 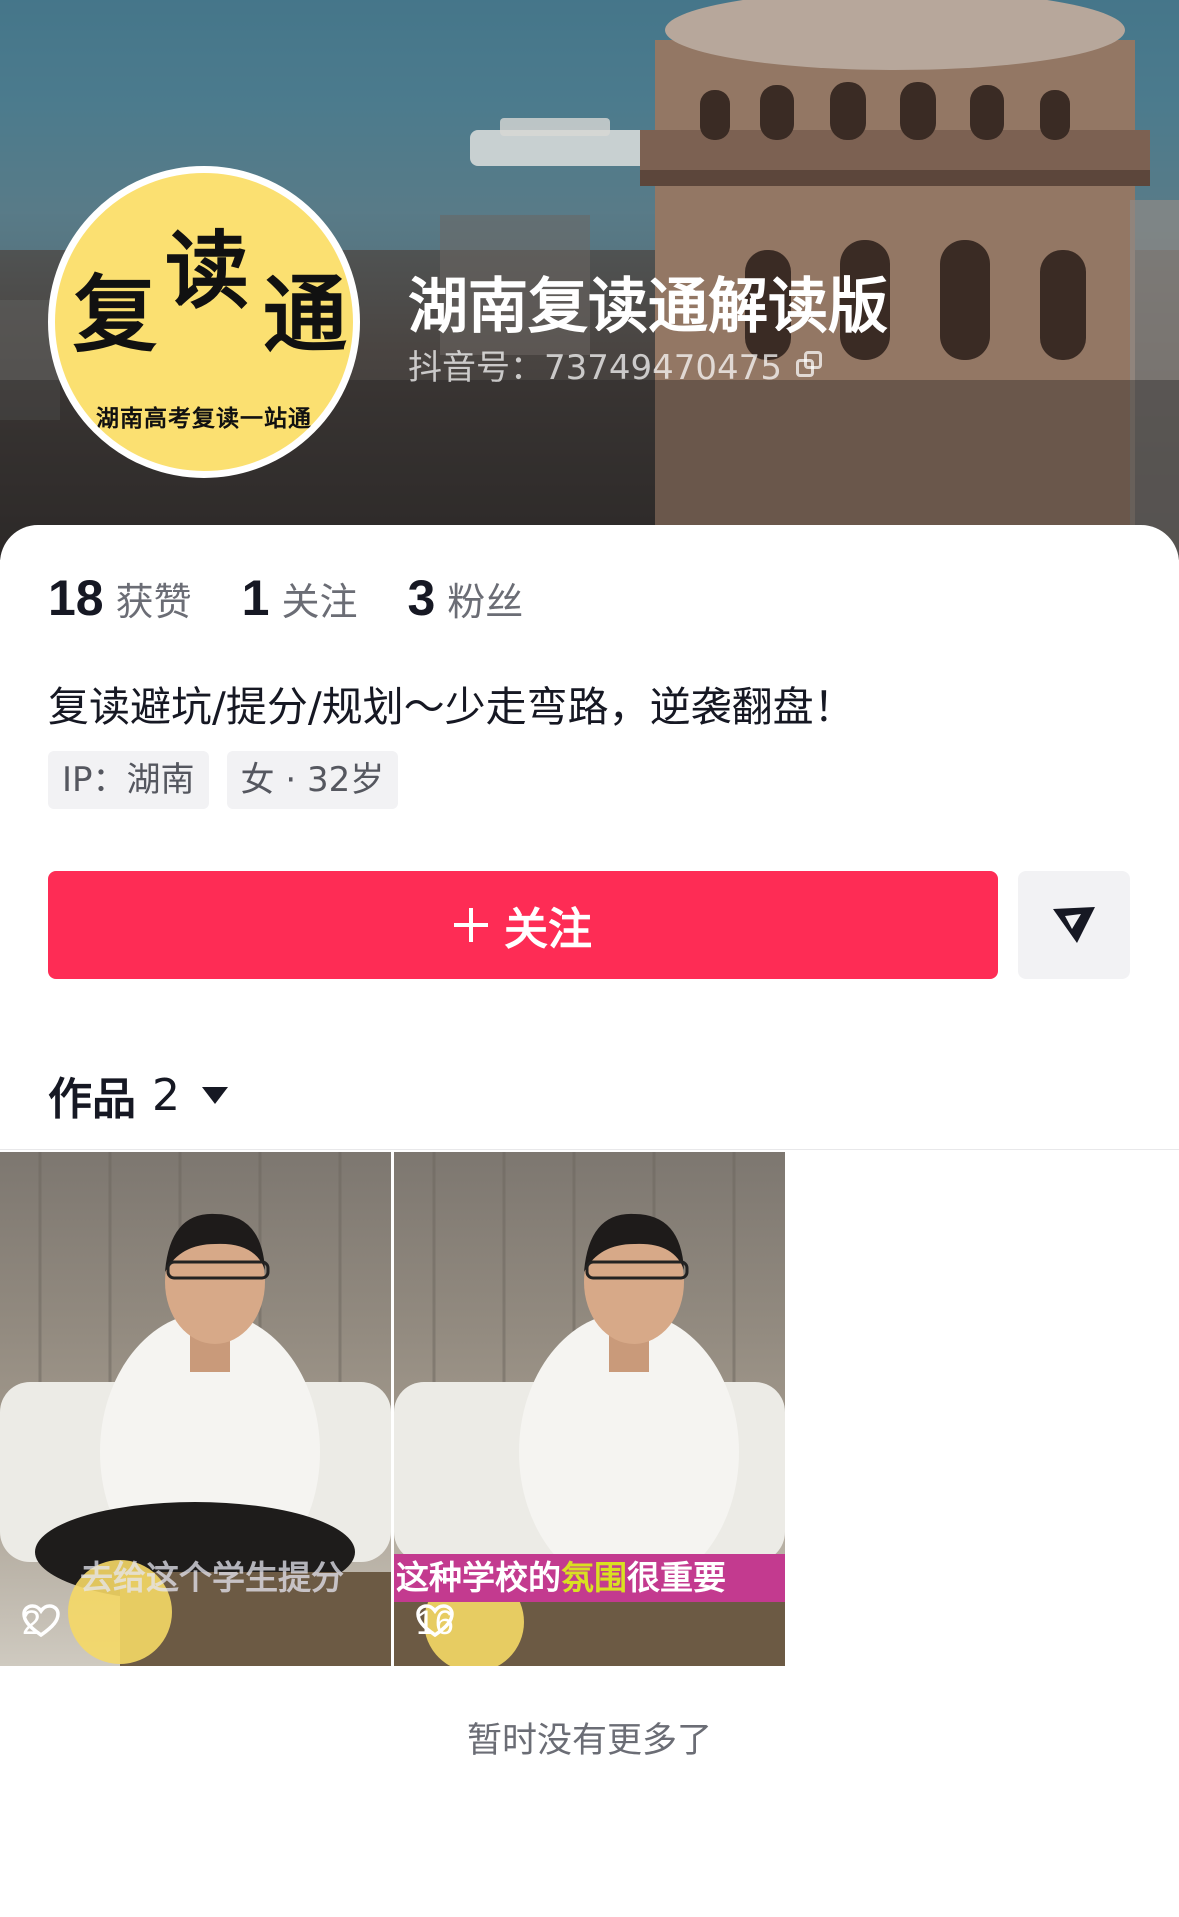 I want to click on send-icon, so click(x=1074, y=925).